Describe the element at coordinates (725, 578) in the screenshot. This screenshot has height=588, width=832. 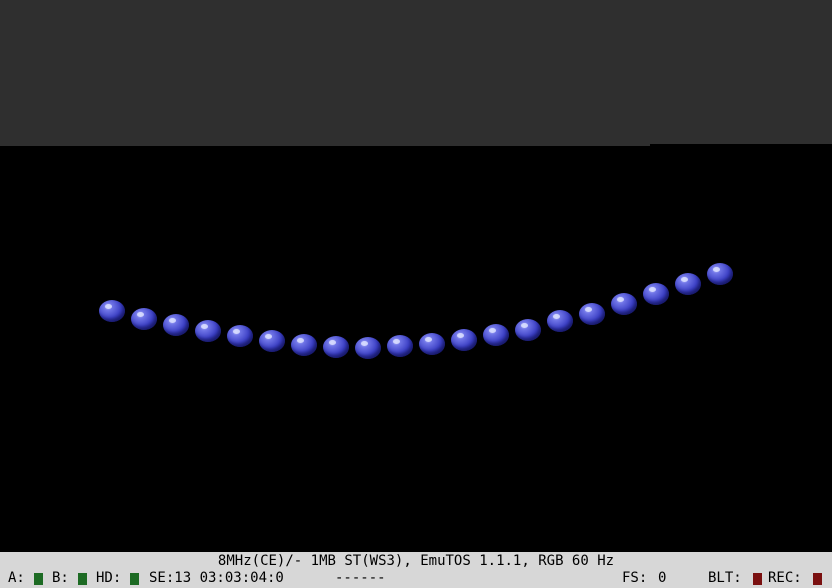
I see `blt-label: BLT:` at that location.